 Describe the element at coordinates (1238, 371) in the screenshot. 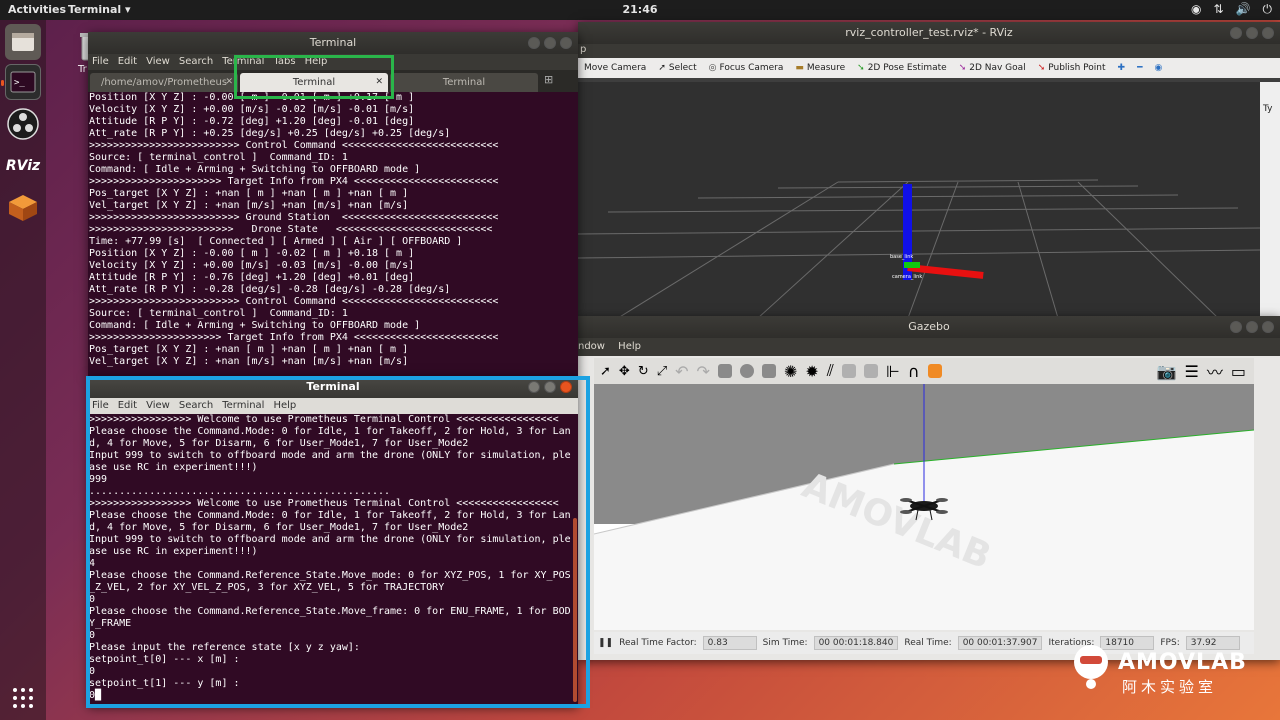

I see `video-icon: ▭` at that location.